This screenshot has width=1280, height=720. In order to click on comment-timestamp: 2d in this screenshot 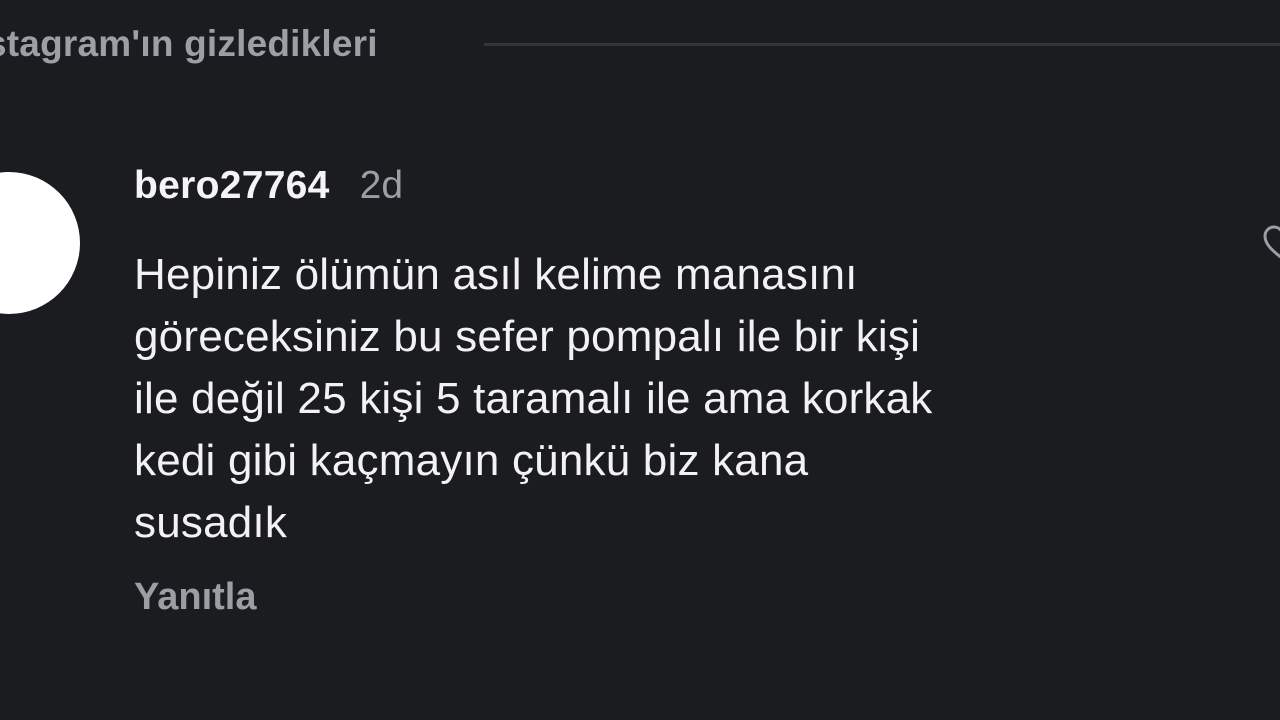, I will do `click(381, 185)`.